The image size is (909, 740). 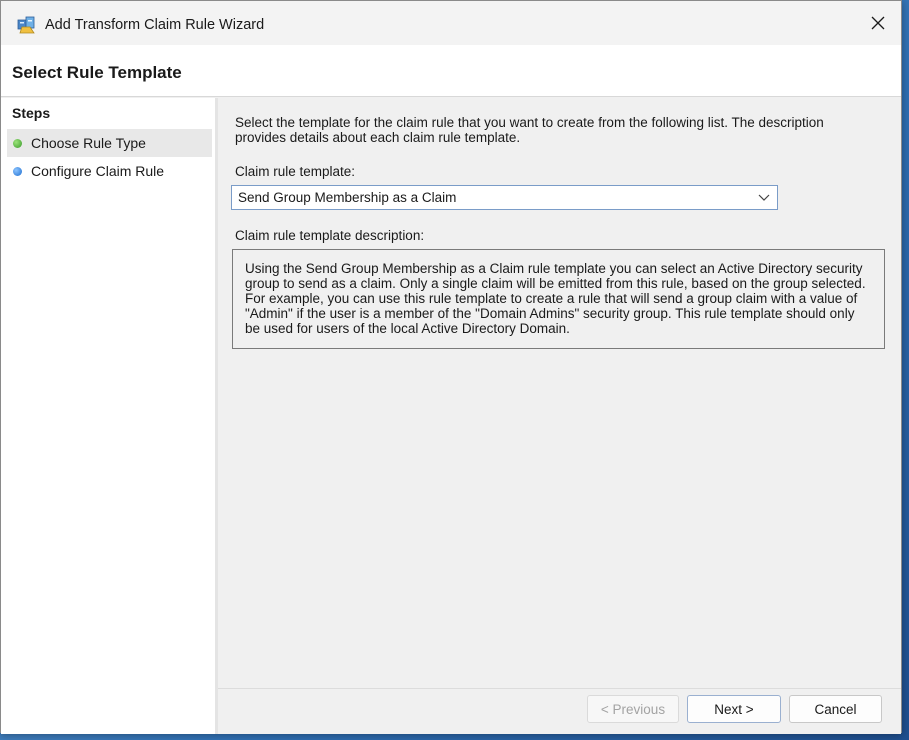 What do you see at coordinates (559, 711) in the screenshot?
I see `button-bar: < Previous Next > Cancel` at bounding box center [559, 711].